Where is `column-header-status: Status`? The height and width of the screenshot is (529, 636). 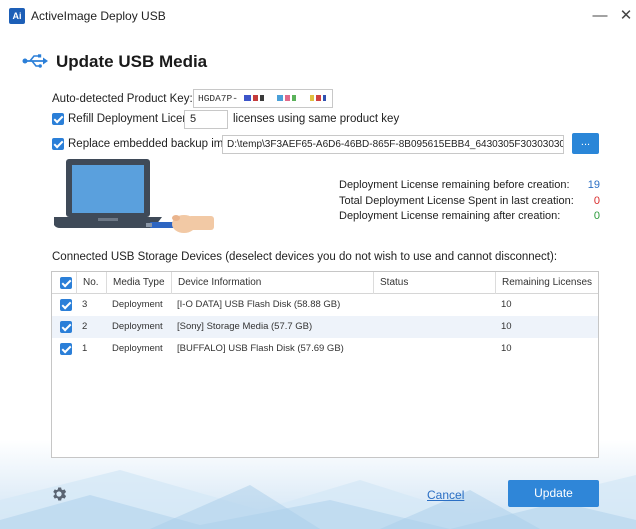
column-header-status: Status is located at coordinates (434, 283).